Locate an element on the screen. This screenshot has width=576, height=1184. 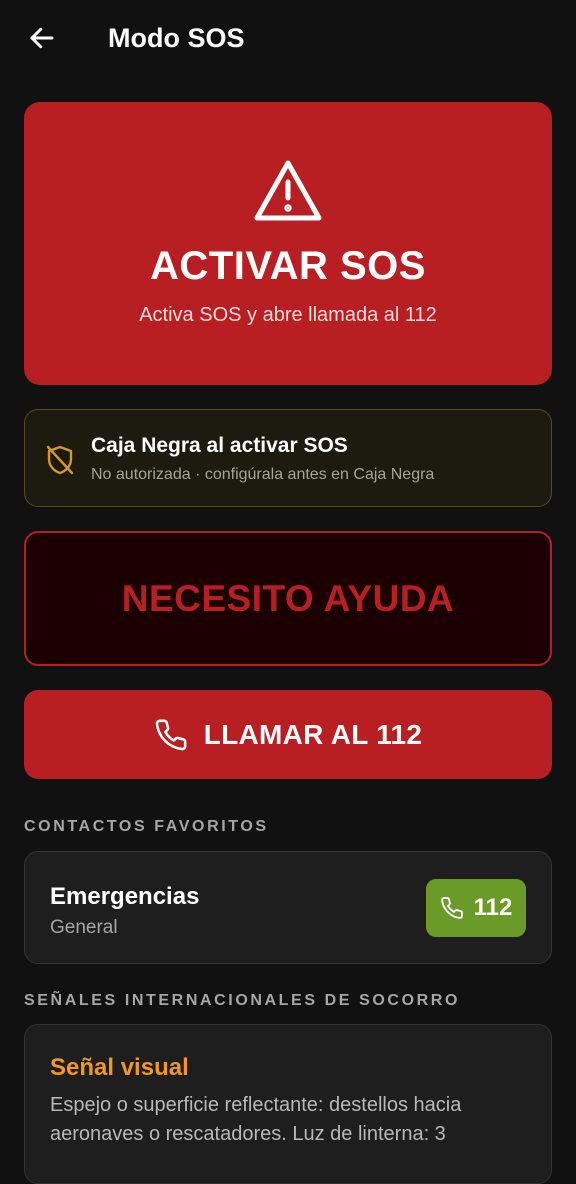
contact-group: General is located at coordinates (84, 927).